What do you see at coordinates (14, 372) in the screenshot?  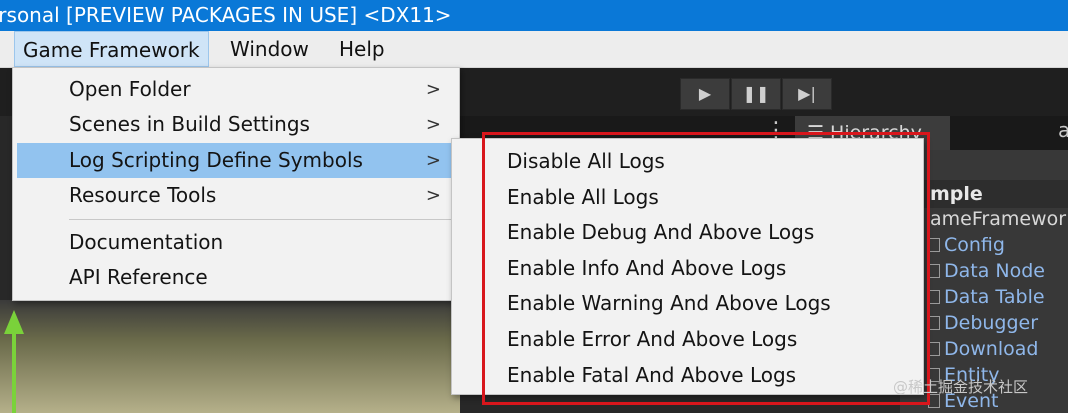 I see `y-axis-gizmo-shaft` at bounding box center [14, 372].